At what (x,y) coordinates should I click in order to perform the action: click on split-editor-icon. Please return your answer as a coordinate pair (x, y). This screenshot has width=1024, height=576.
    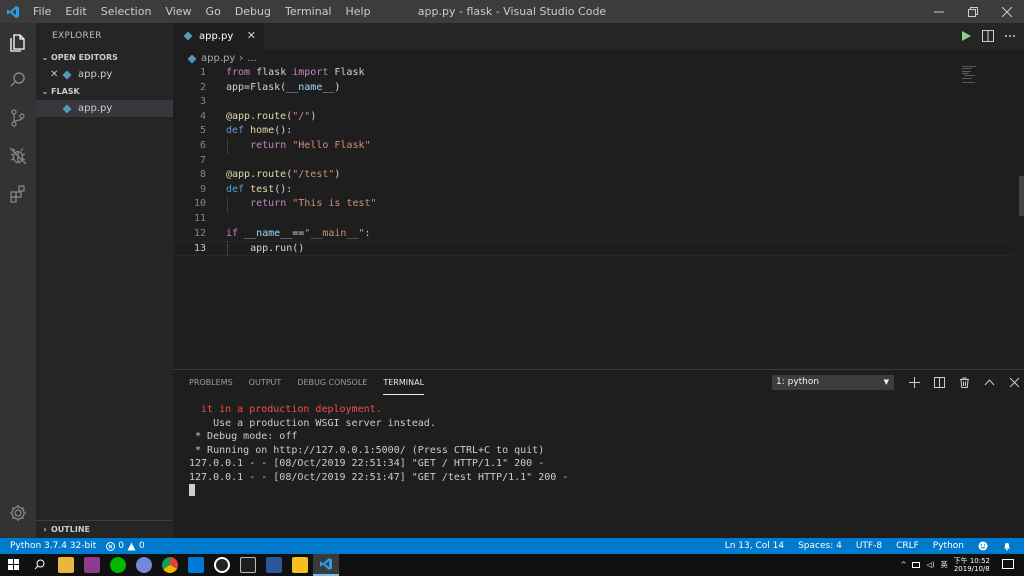
    Looking at the image, I should click on (988, 36).